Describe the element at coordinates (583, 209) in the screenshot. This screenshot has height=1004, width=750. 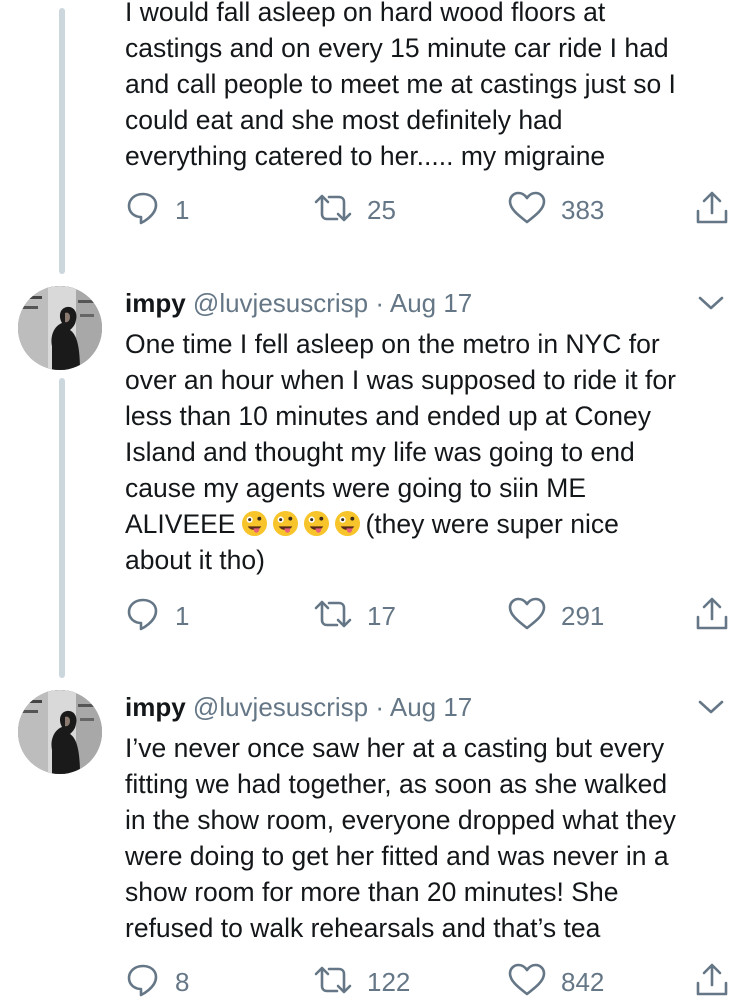
I see `like-count: 383` at that location.